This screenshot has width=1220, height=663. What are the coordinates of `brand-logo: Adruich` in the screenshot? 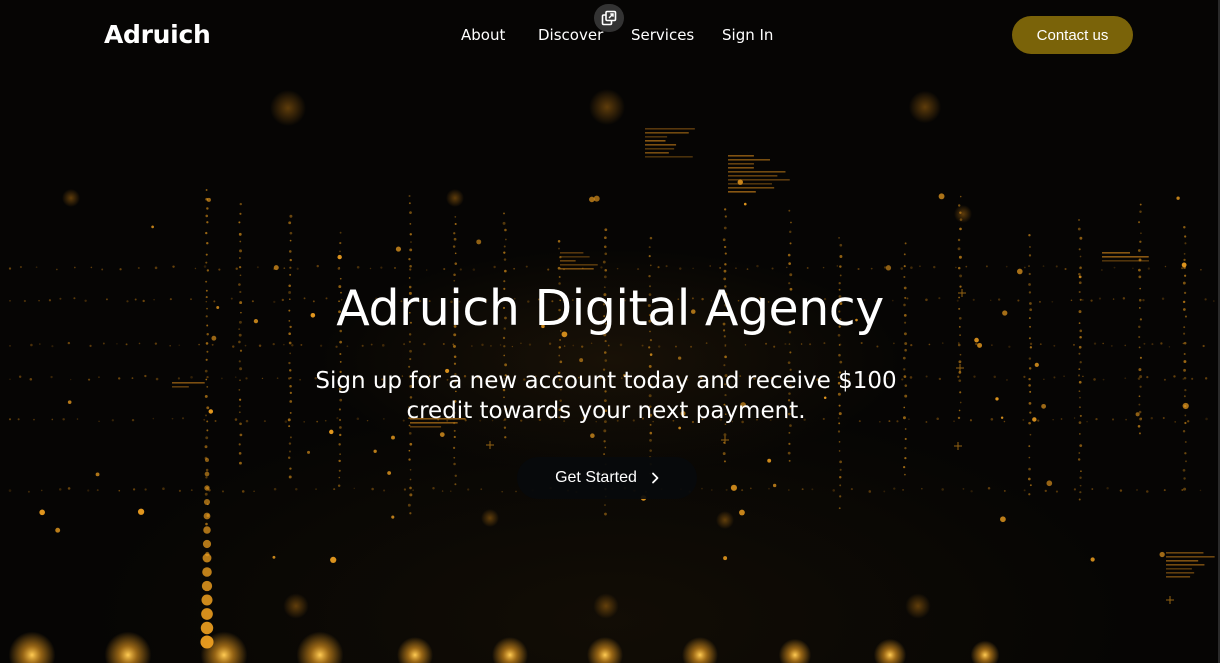 It's located at (157, 34).